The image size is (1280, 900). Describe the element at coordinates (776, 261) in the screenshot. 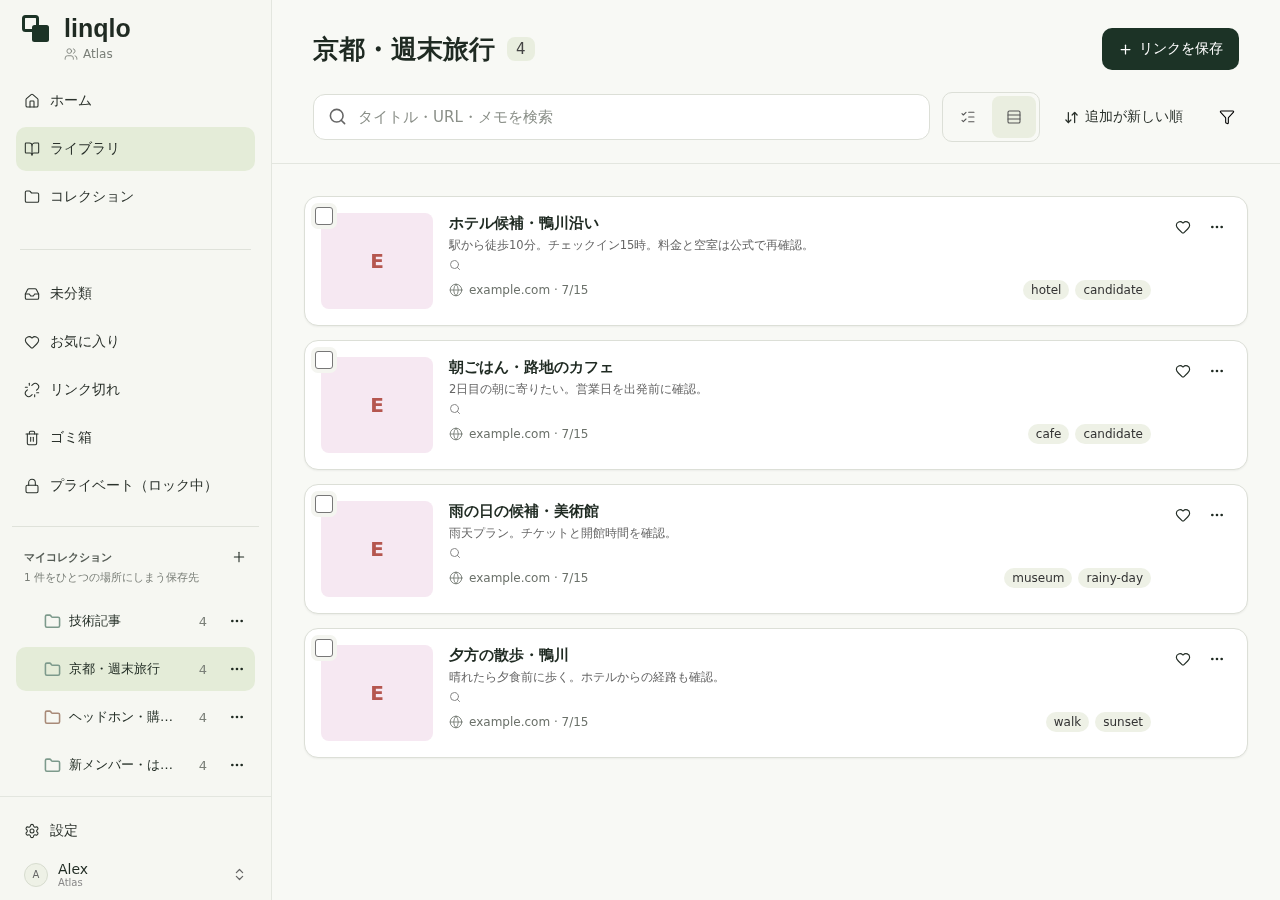

I see `link-card: E ホテル候補・鴨川沿い 駅から徒歩10分。チェックイン15時。料金と空室は公式で再確認。 example.com · 7/15 hotel candidate` at that location.